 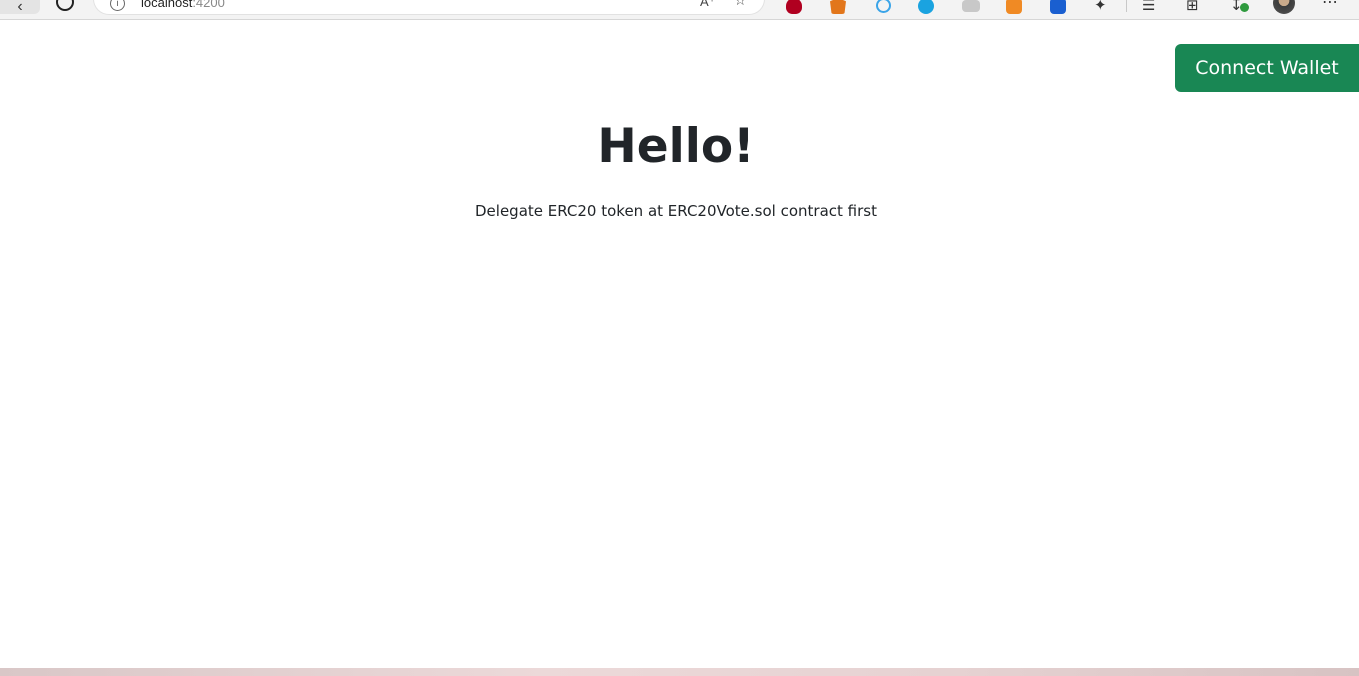 What do you see at coordinates (676, 146) in the screenshot?
I see `page-title: Hello!` at bounding box center [676, 146].